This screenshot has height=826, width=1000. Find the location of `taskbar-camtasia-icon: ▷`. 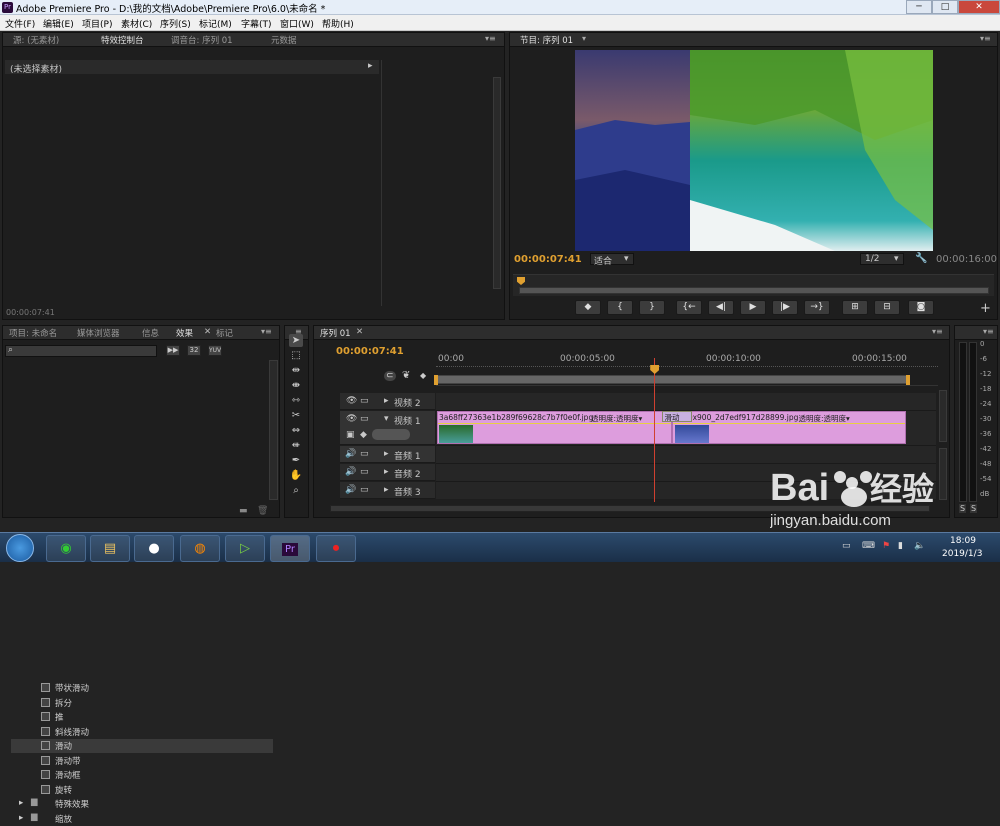

taskbar-camtasia-icon: ▷ is located at coordinates (245, 548).